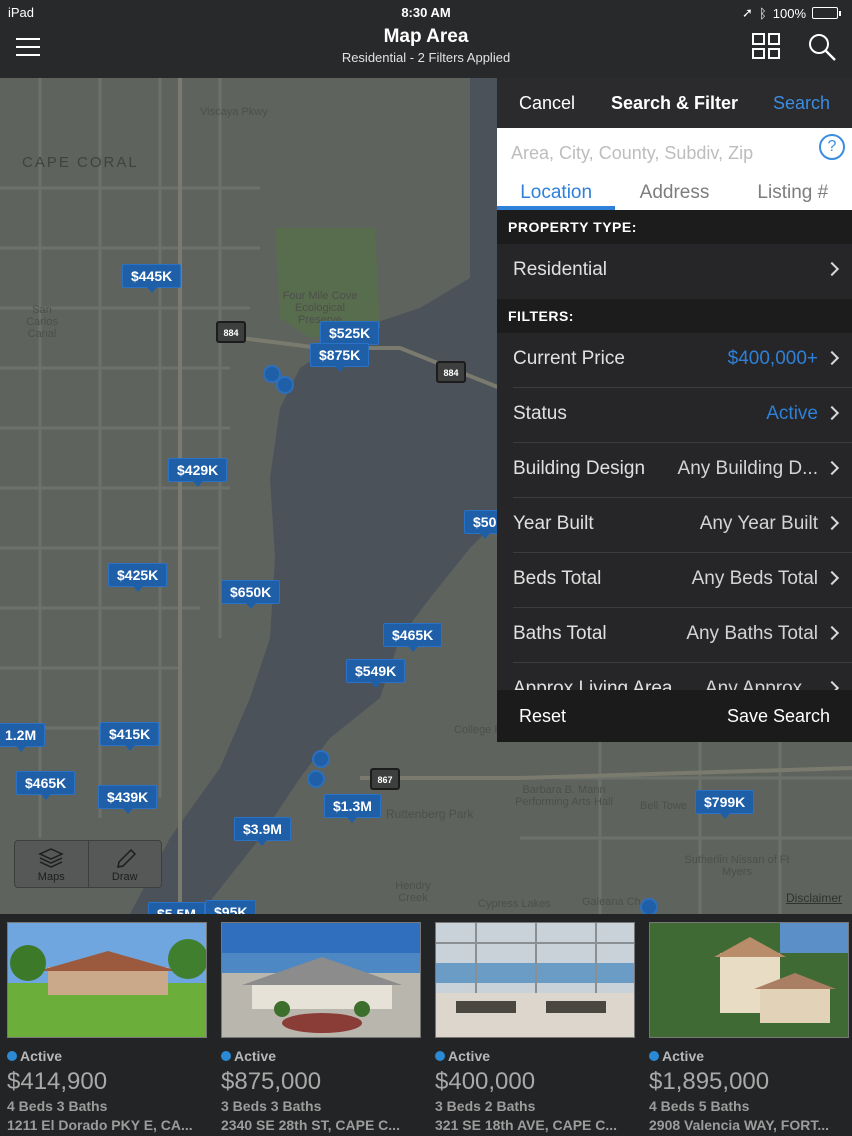 The height and width of the screenshot is (1136, 852). What do you see at coordinates (674, 525) in the screenshot?
I see `filter-row-year-built: Year Built Any Year Built` at bounding box center [674, 525].